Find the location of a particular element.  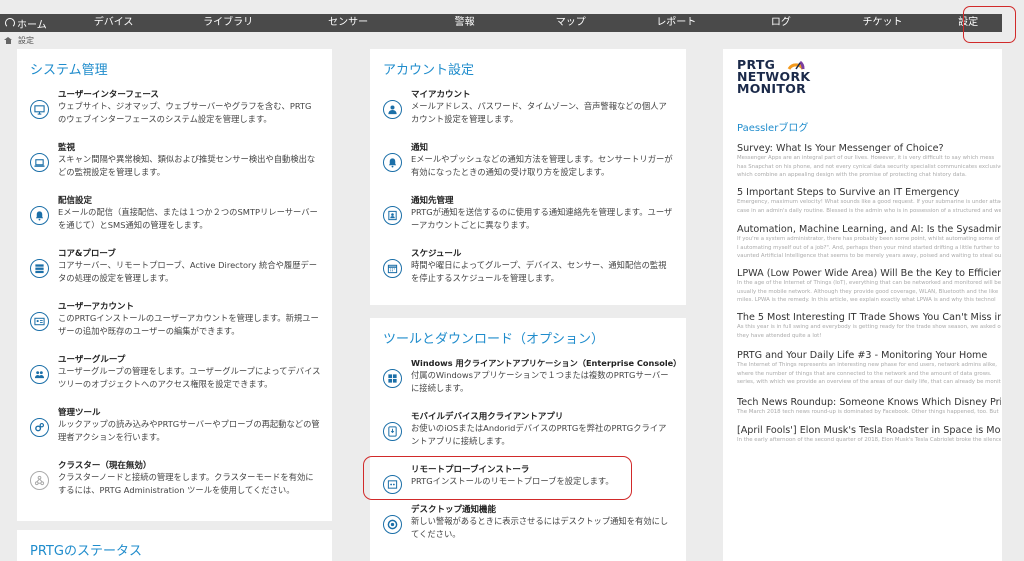

tools-downloads-title: ツールとダウンロード（オプション） is located at coordinates (494, 339).